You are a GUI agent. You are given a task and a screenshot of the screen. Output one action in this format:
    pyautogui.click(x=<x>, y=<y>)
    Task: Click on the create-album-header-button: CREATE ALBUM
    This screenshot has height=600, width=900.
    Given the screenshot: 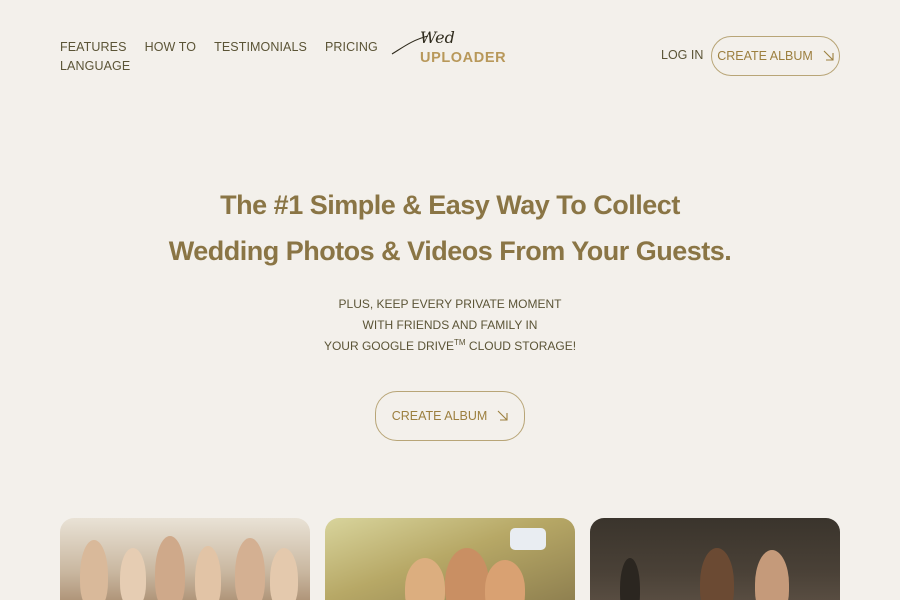 What is the action you would take?
    pyautogui.click(x=775, y=56)
    